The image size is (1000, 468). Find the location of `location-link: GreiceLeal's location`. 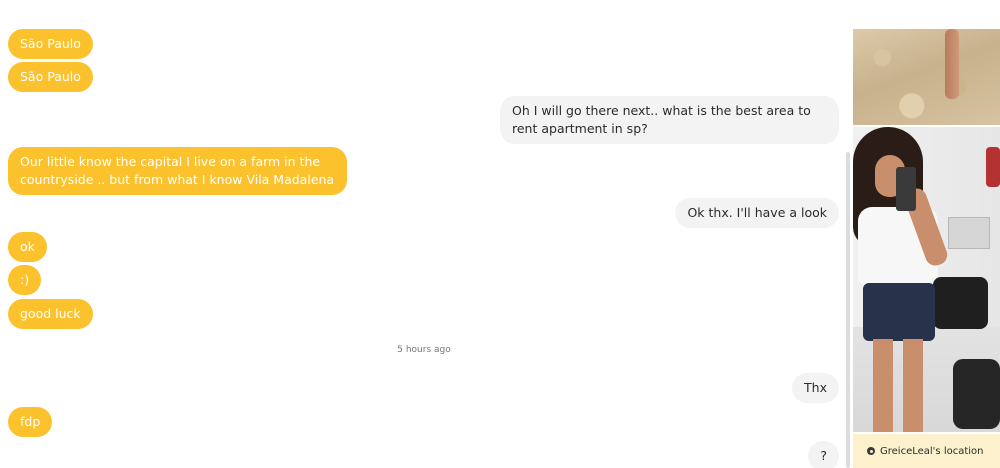

location-link: GreiceLeal's location is located at coordinates (926, 451).